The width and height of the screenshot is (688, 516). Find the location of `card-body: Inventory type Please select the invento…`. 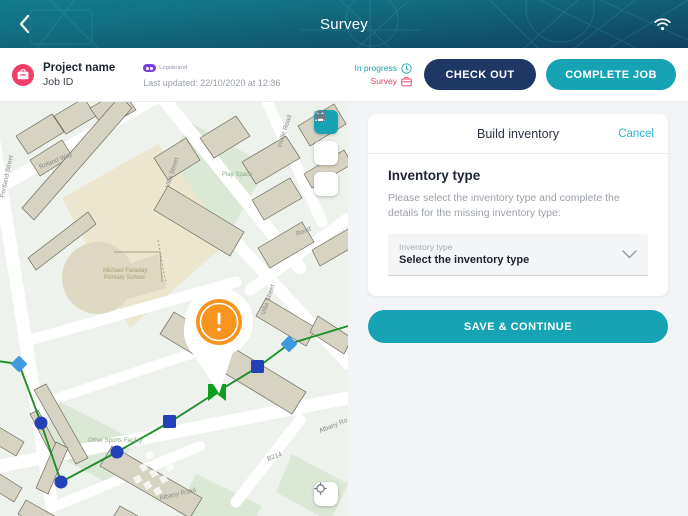

card-body: Inventory type Please select the invento… is located at coordinates (518, 225).